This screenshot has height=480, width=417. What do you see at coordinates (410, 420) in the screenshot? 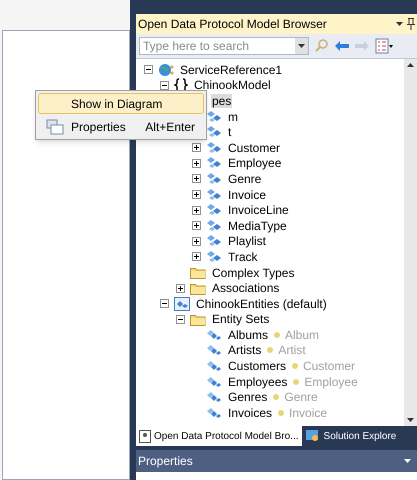
I see `scroll-down-icon` at bounding box center [410, 420].